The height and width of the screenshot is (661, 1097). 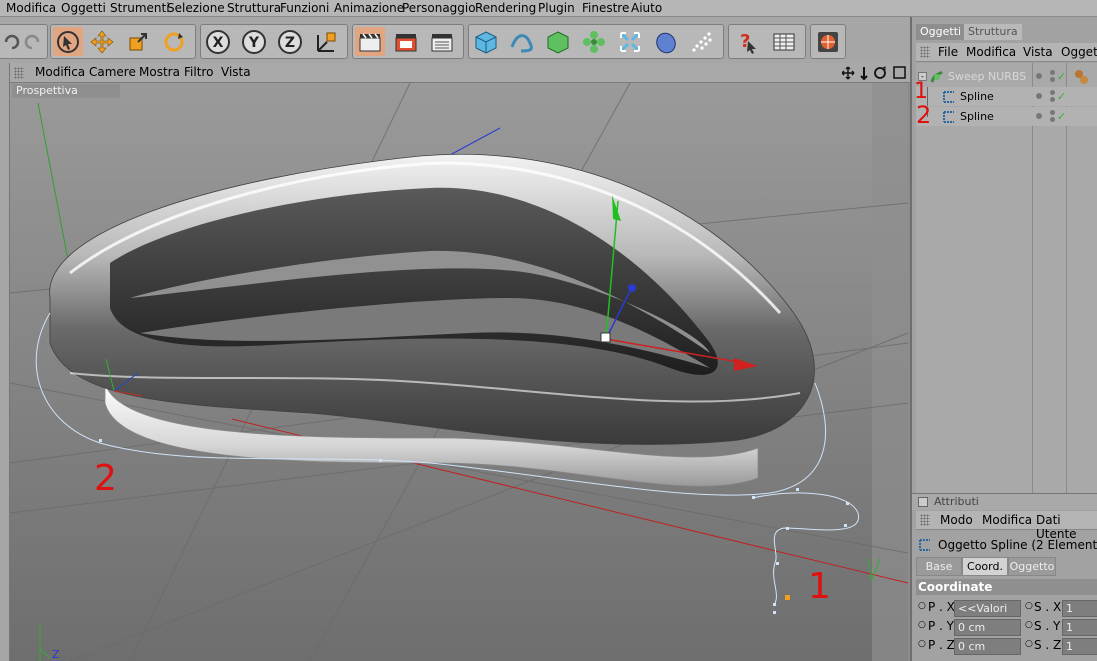 I want to click on deformer-icon, so click(x=630, y=41).